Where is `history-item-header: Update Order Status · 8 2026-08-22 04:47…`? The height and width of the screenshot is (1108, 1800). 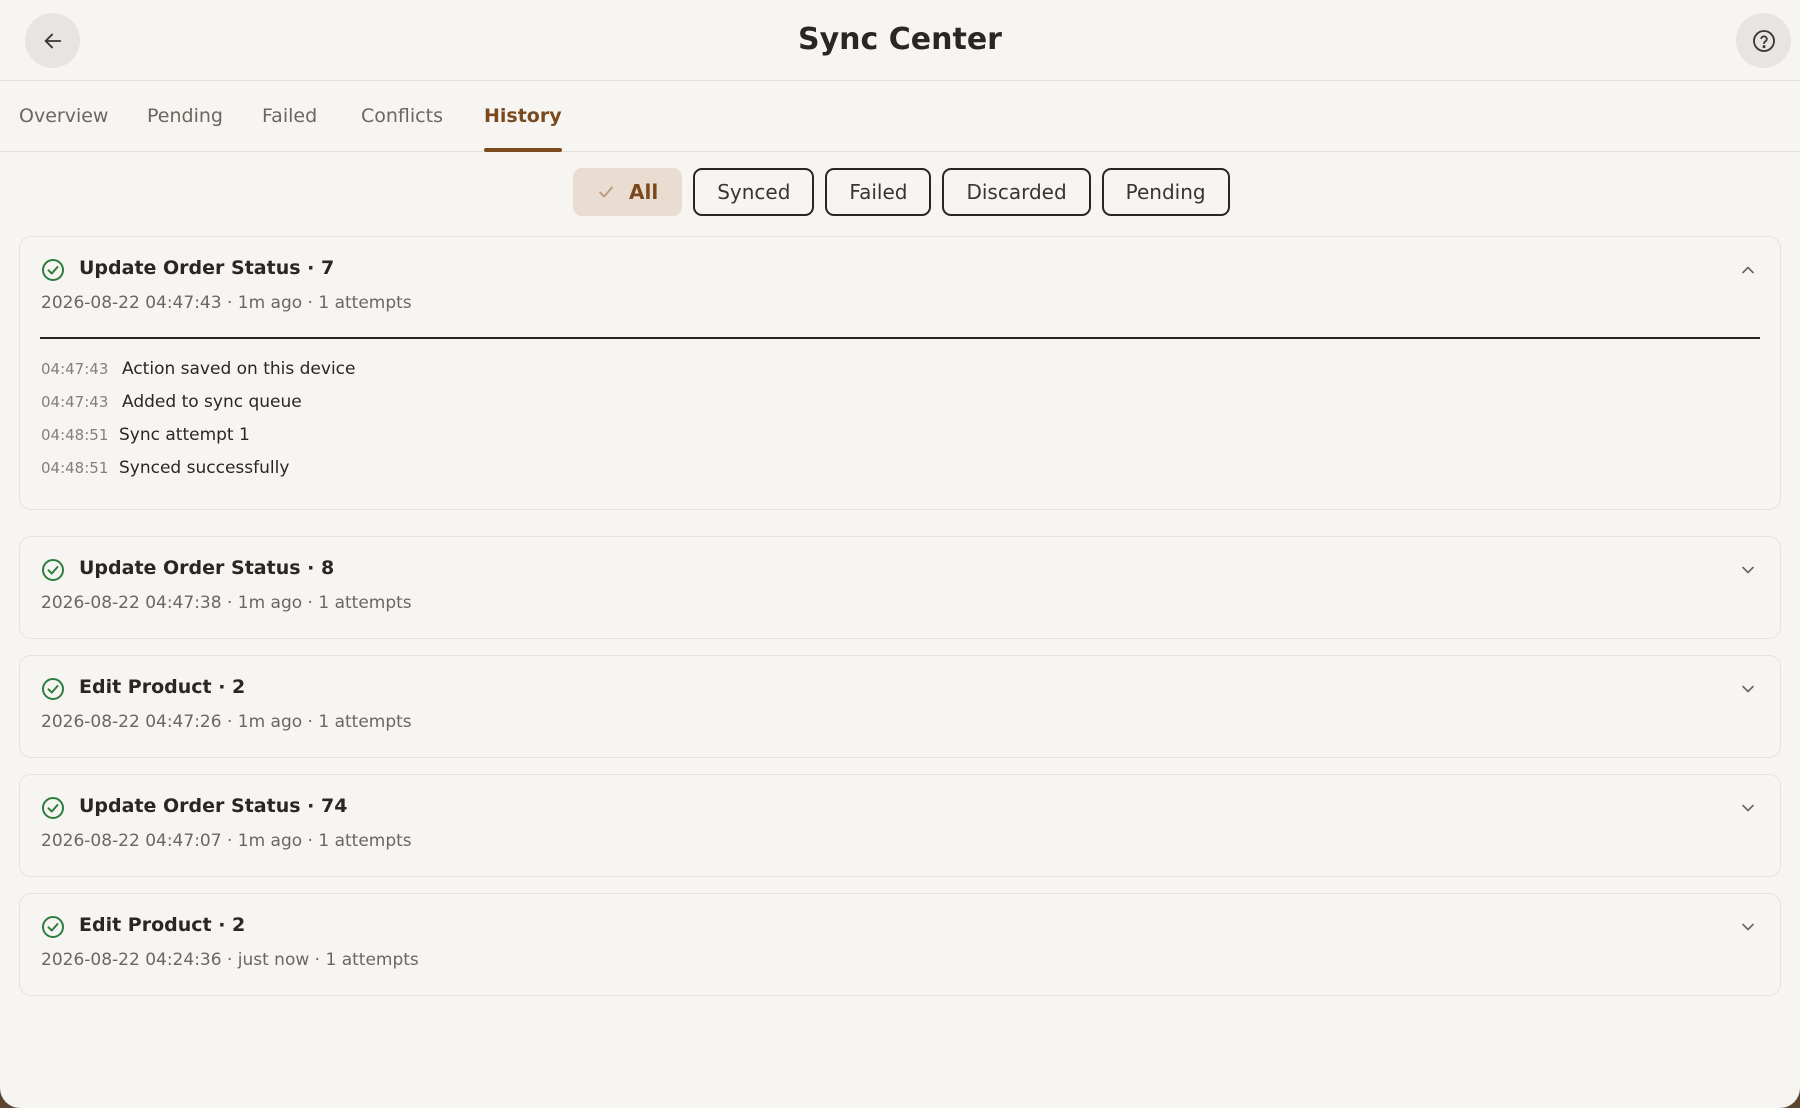
history-item-header: Update Order Status · 8 2026-08-22 04:47… is located at coordinates (900, 587).